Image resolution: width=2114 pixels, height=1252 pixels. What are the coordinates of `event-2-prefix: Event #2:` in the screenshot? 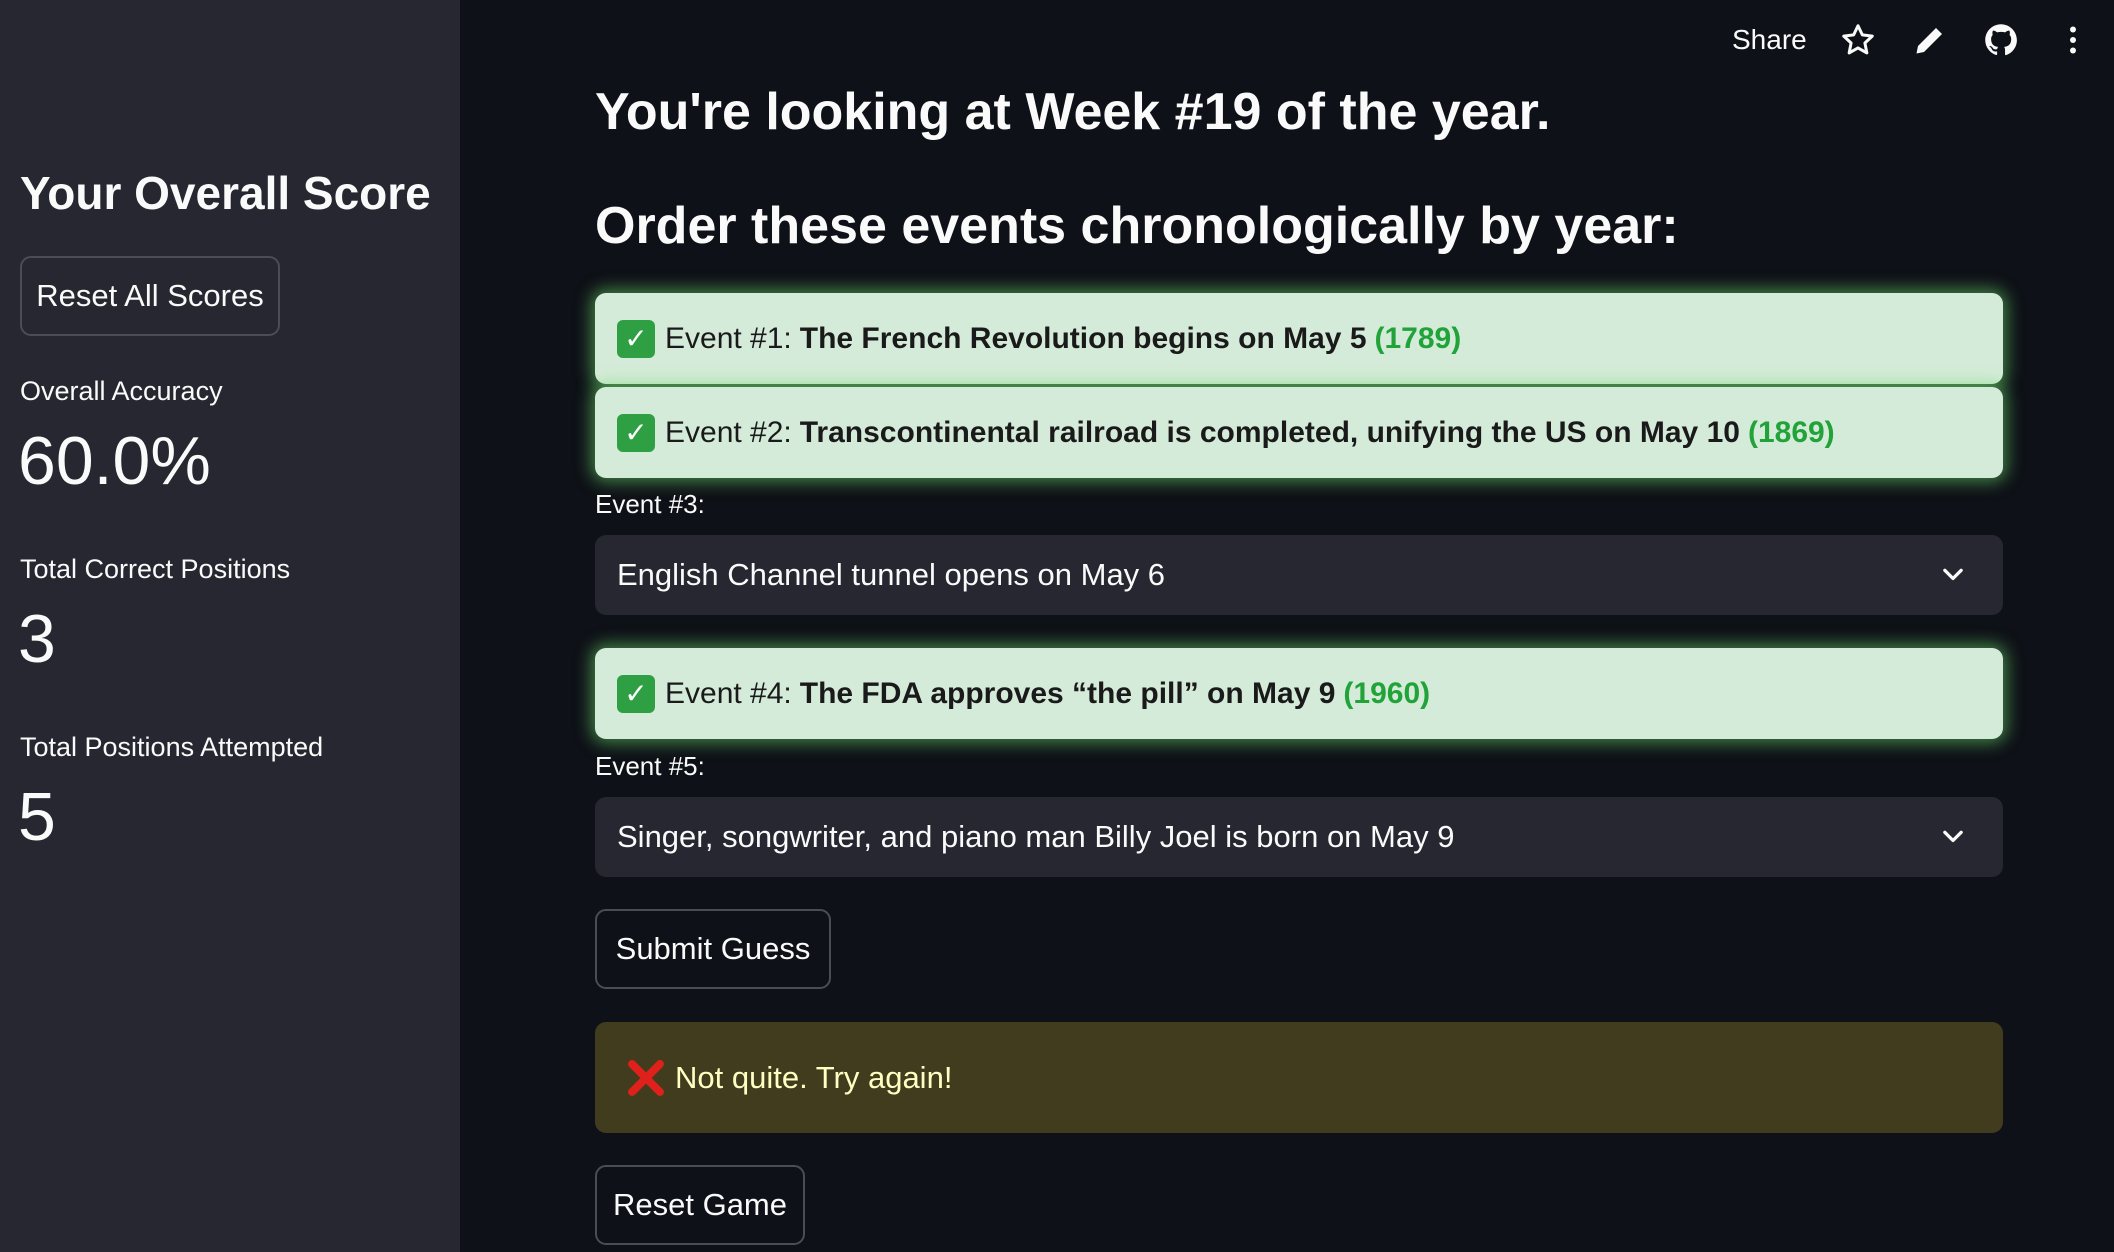 It's located at (728, 432).